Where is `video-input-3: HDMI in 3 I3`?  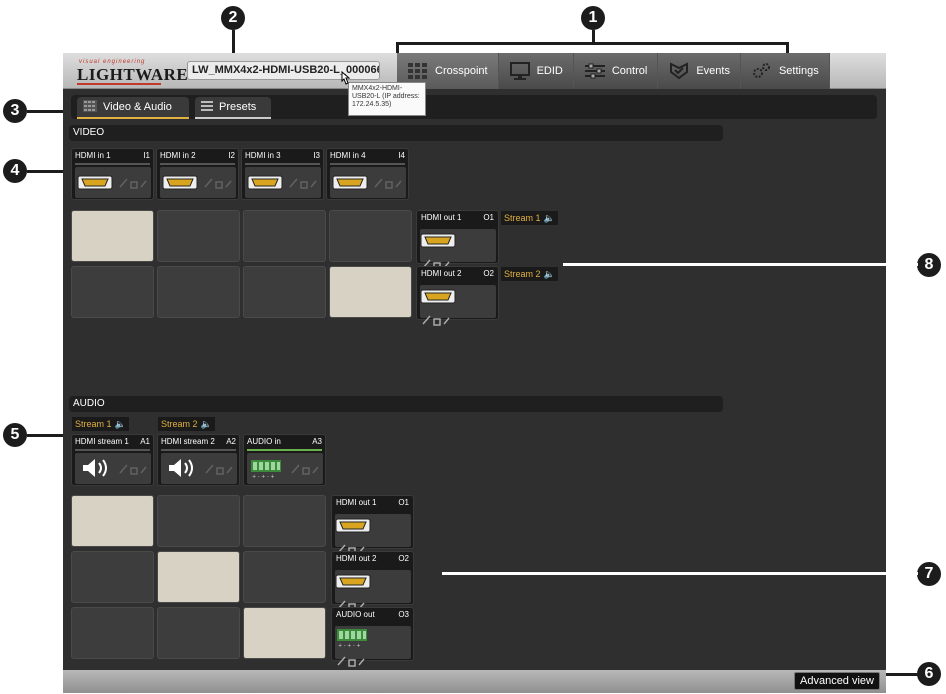 video-input-3: HDMI in 3 I3 is located at coordinates (282, 174).